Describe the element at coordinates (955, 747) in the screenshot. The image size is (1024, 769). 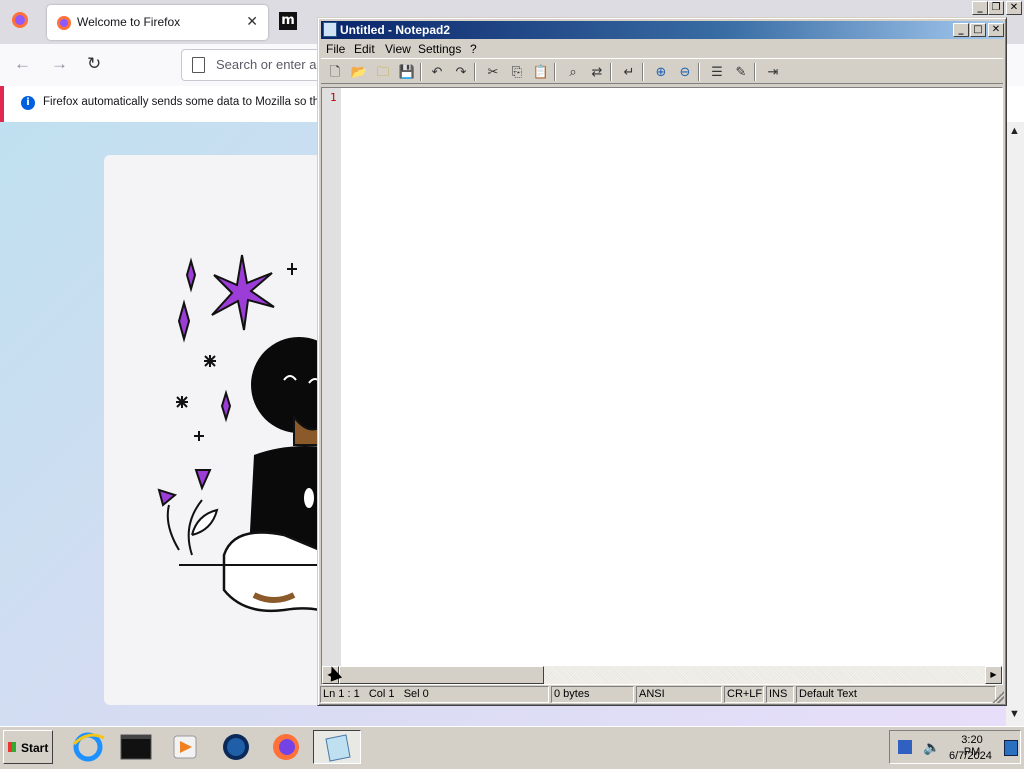
I see `system-tray: 🔈 3:20 PM 6/7/2024` at that location.